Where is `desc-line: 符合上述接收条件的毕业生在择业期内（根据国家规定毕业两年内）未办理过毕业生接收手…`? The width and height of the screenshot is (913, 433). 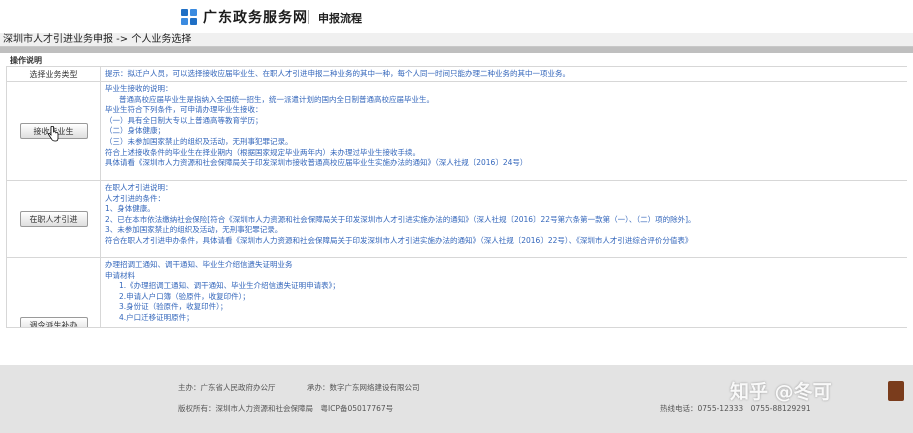
desc-line: 符合上述接收条件的毕业生在择业期内（根据国家规定毕业两年内）未办理过毕业生接收手… is located at coordinates (262, 152).